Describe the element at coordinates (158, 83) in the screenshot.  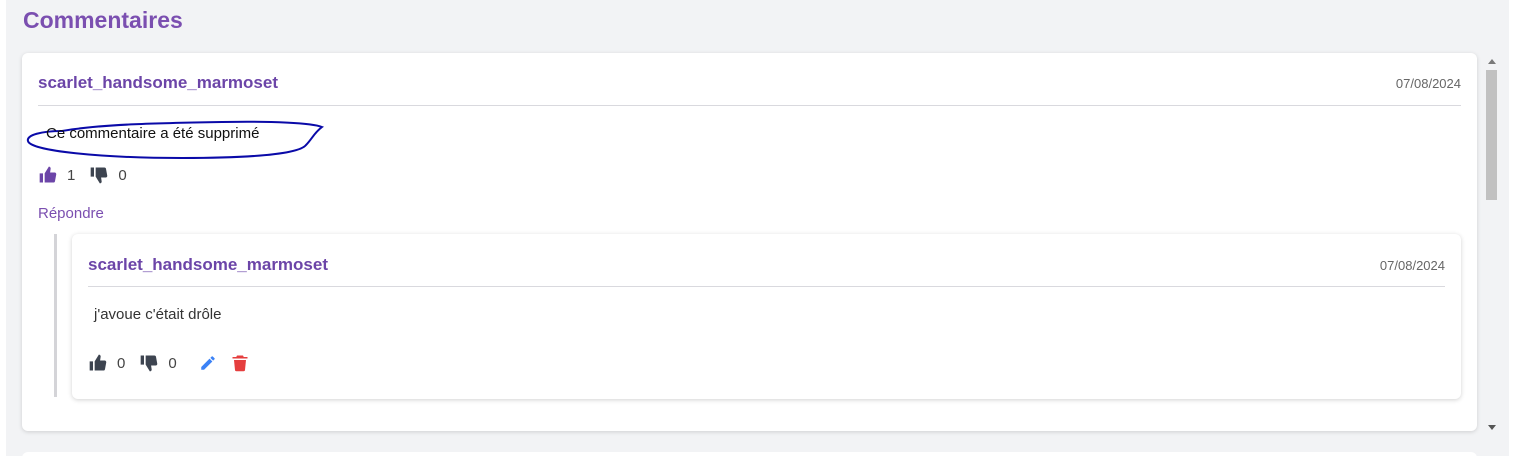
I see `comment-author: scarlet_handsome_marmoset` at that location.